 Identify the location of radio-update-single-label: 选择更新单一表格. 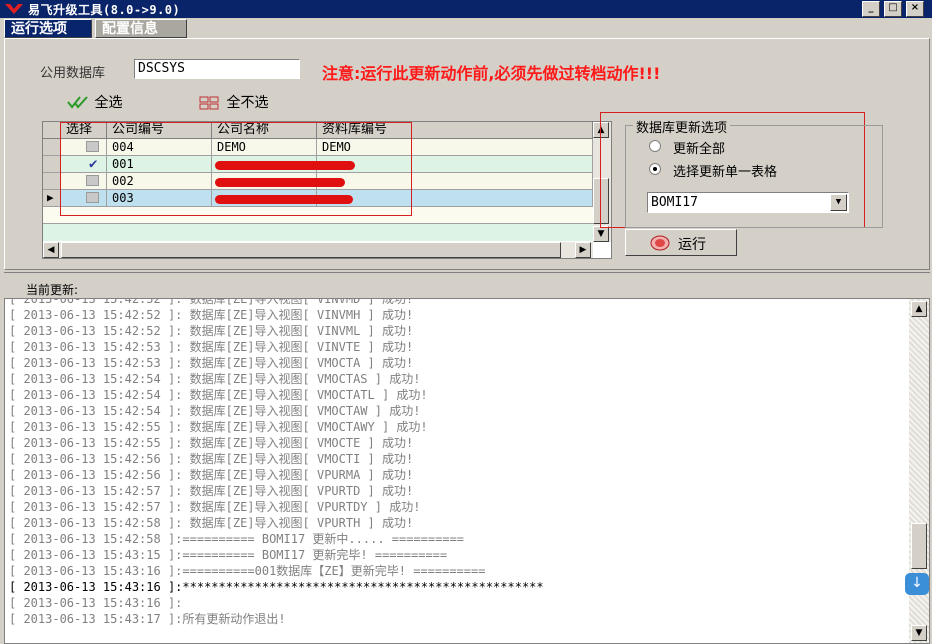
(725, 172).